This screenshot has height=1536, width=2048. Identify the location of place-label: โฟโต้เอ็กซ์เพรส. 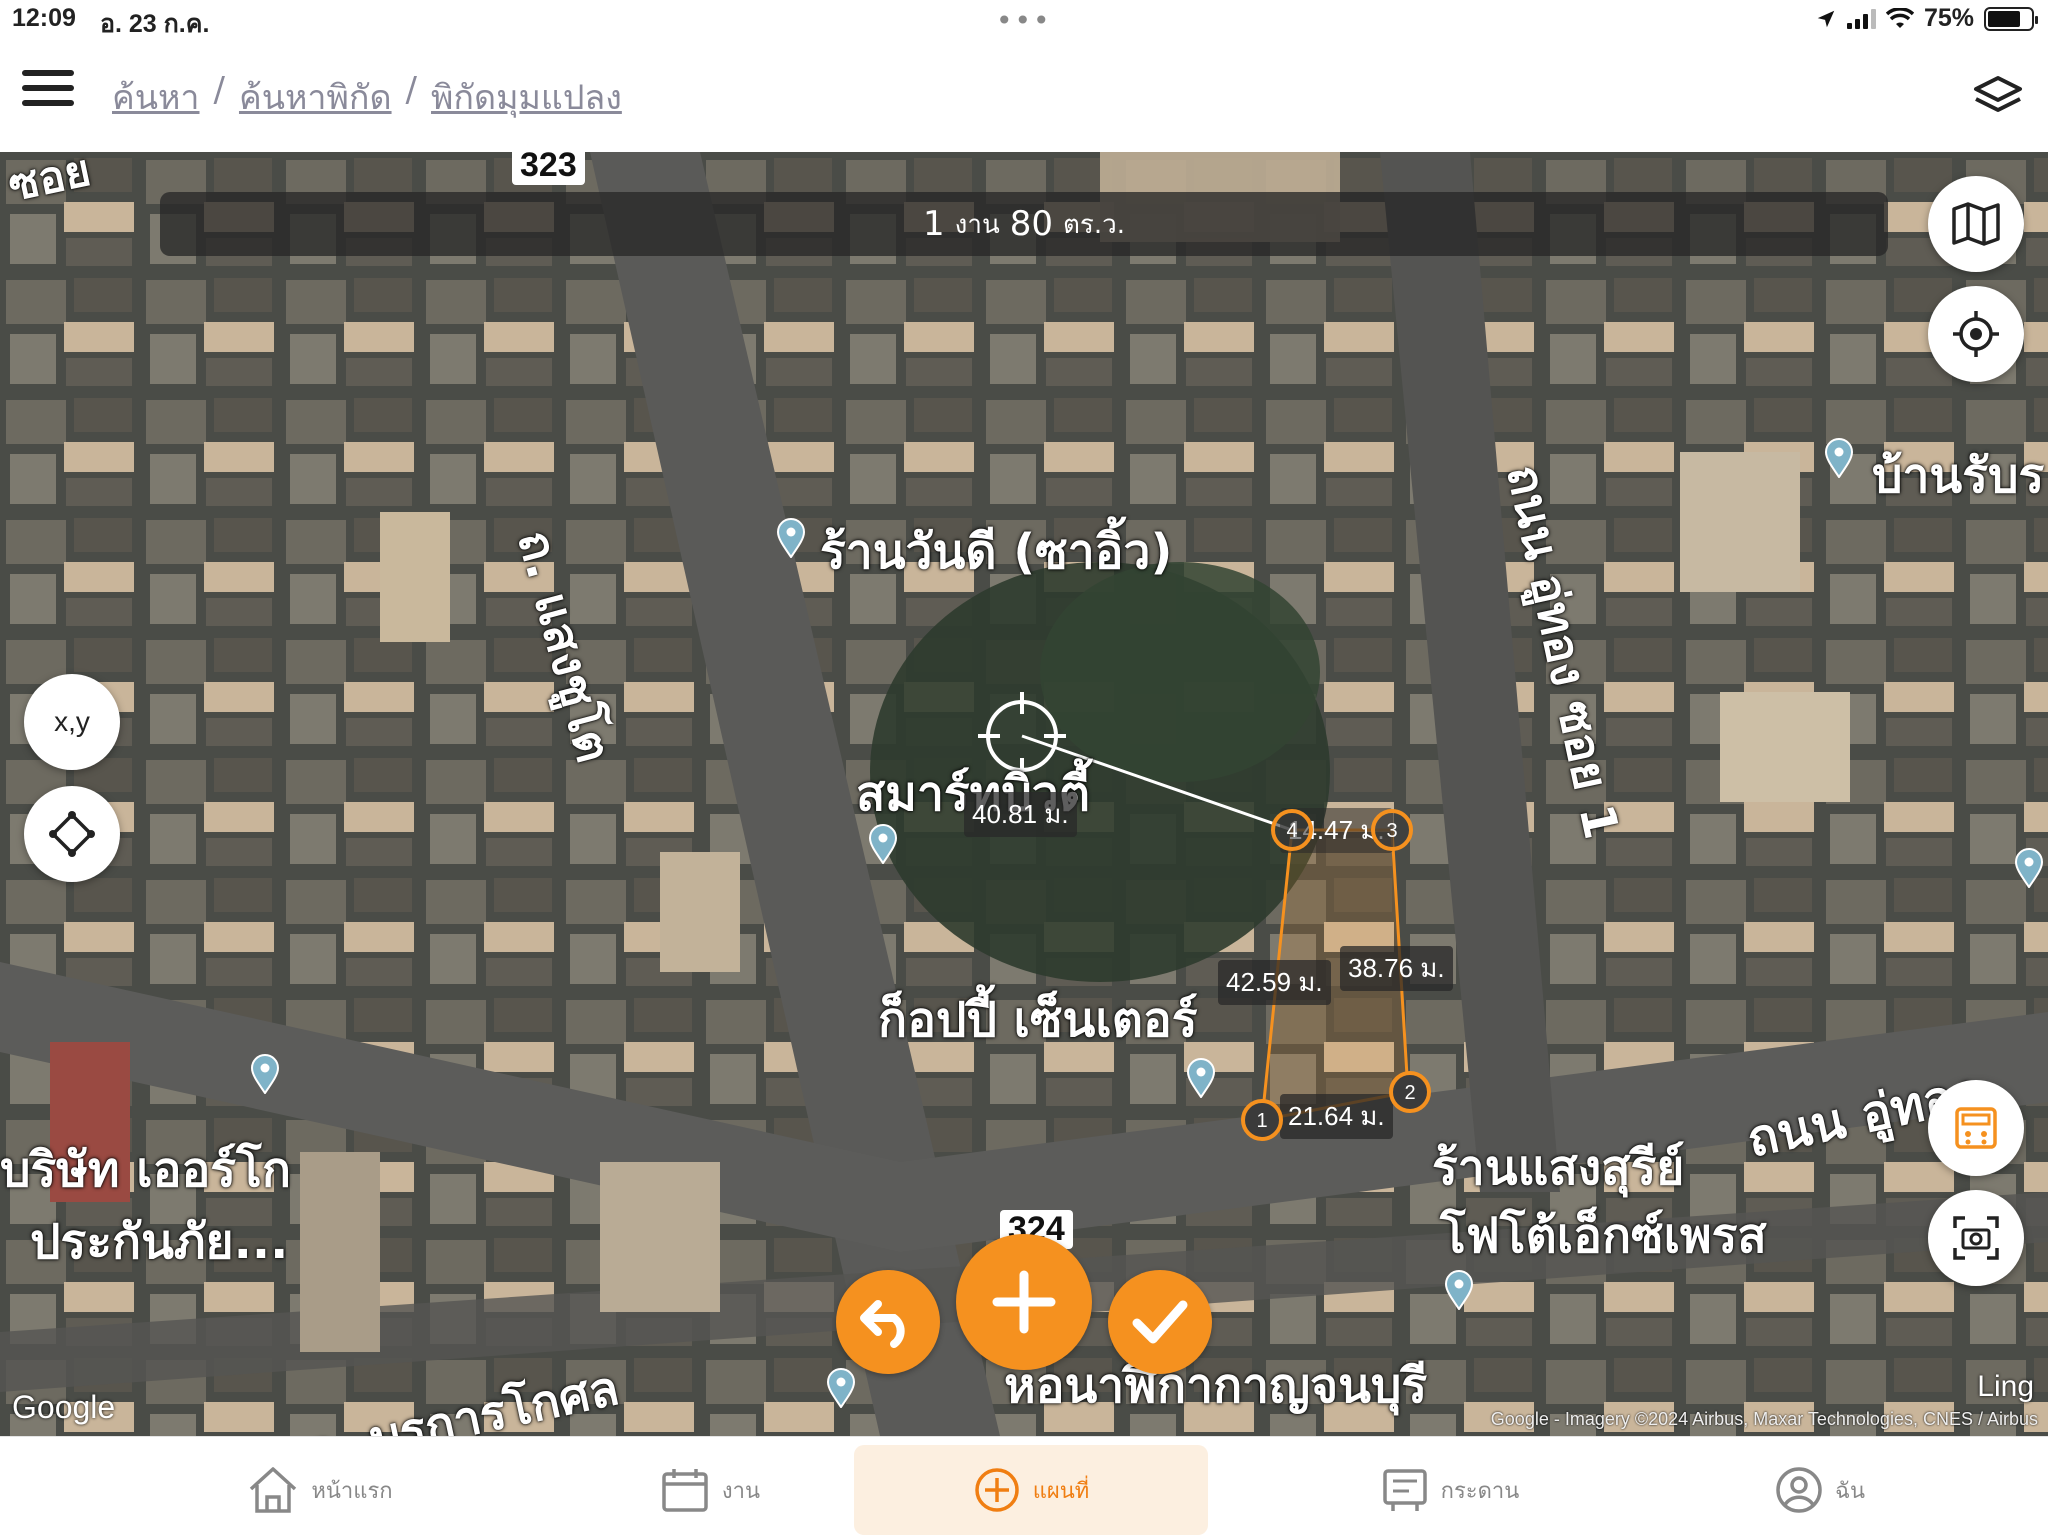
(1603, 1236).